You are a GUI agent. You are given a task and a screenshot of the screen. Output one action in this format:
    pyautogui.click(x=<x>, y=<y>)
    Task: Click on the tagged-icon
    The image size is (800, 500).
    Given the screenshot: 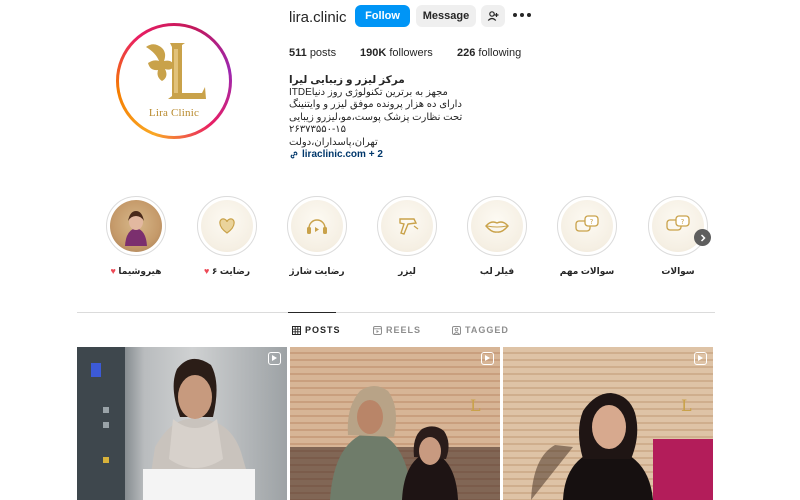 What is the action you would take?
    pyautogui.click(x=456, y=330)
    